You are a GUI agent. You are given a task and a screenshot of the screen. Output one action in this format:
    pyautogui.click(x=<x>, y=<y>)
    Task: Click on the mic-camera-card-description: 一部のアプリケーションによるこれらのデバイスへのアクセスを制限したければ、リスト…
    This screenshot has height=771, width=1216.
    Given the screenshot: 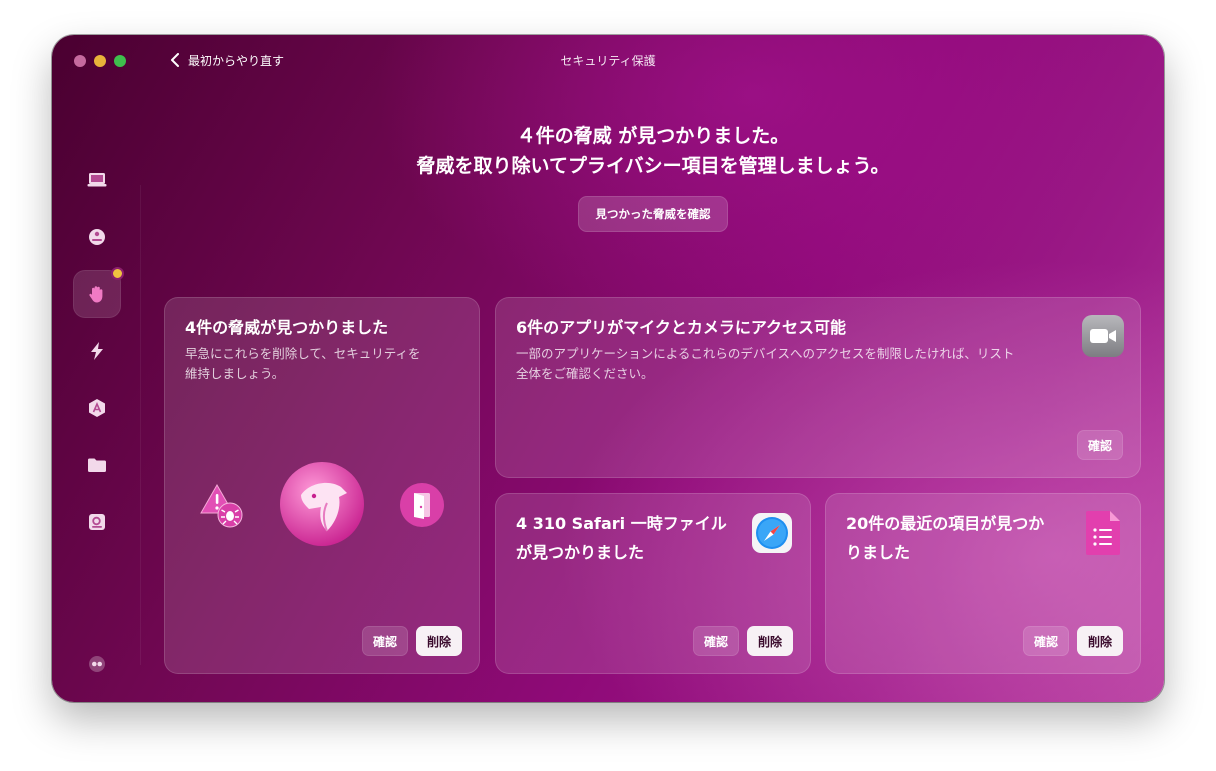 What is the action you would take?
    pyautogui.click(x=765, y=364)
    